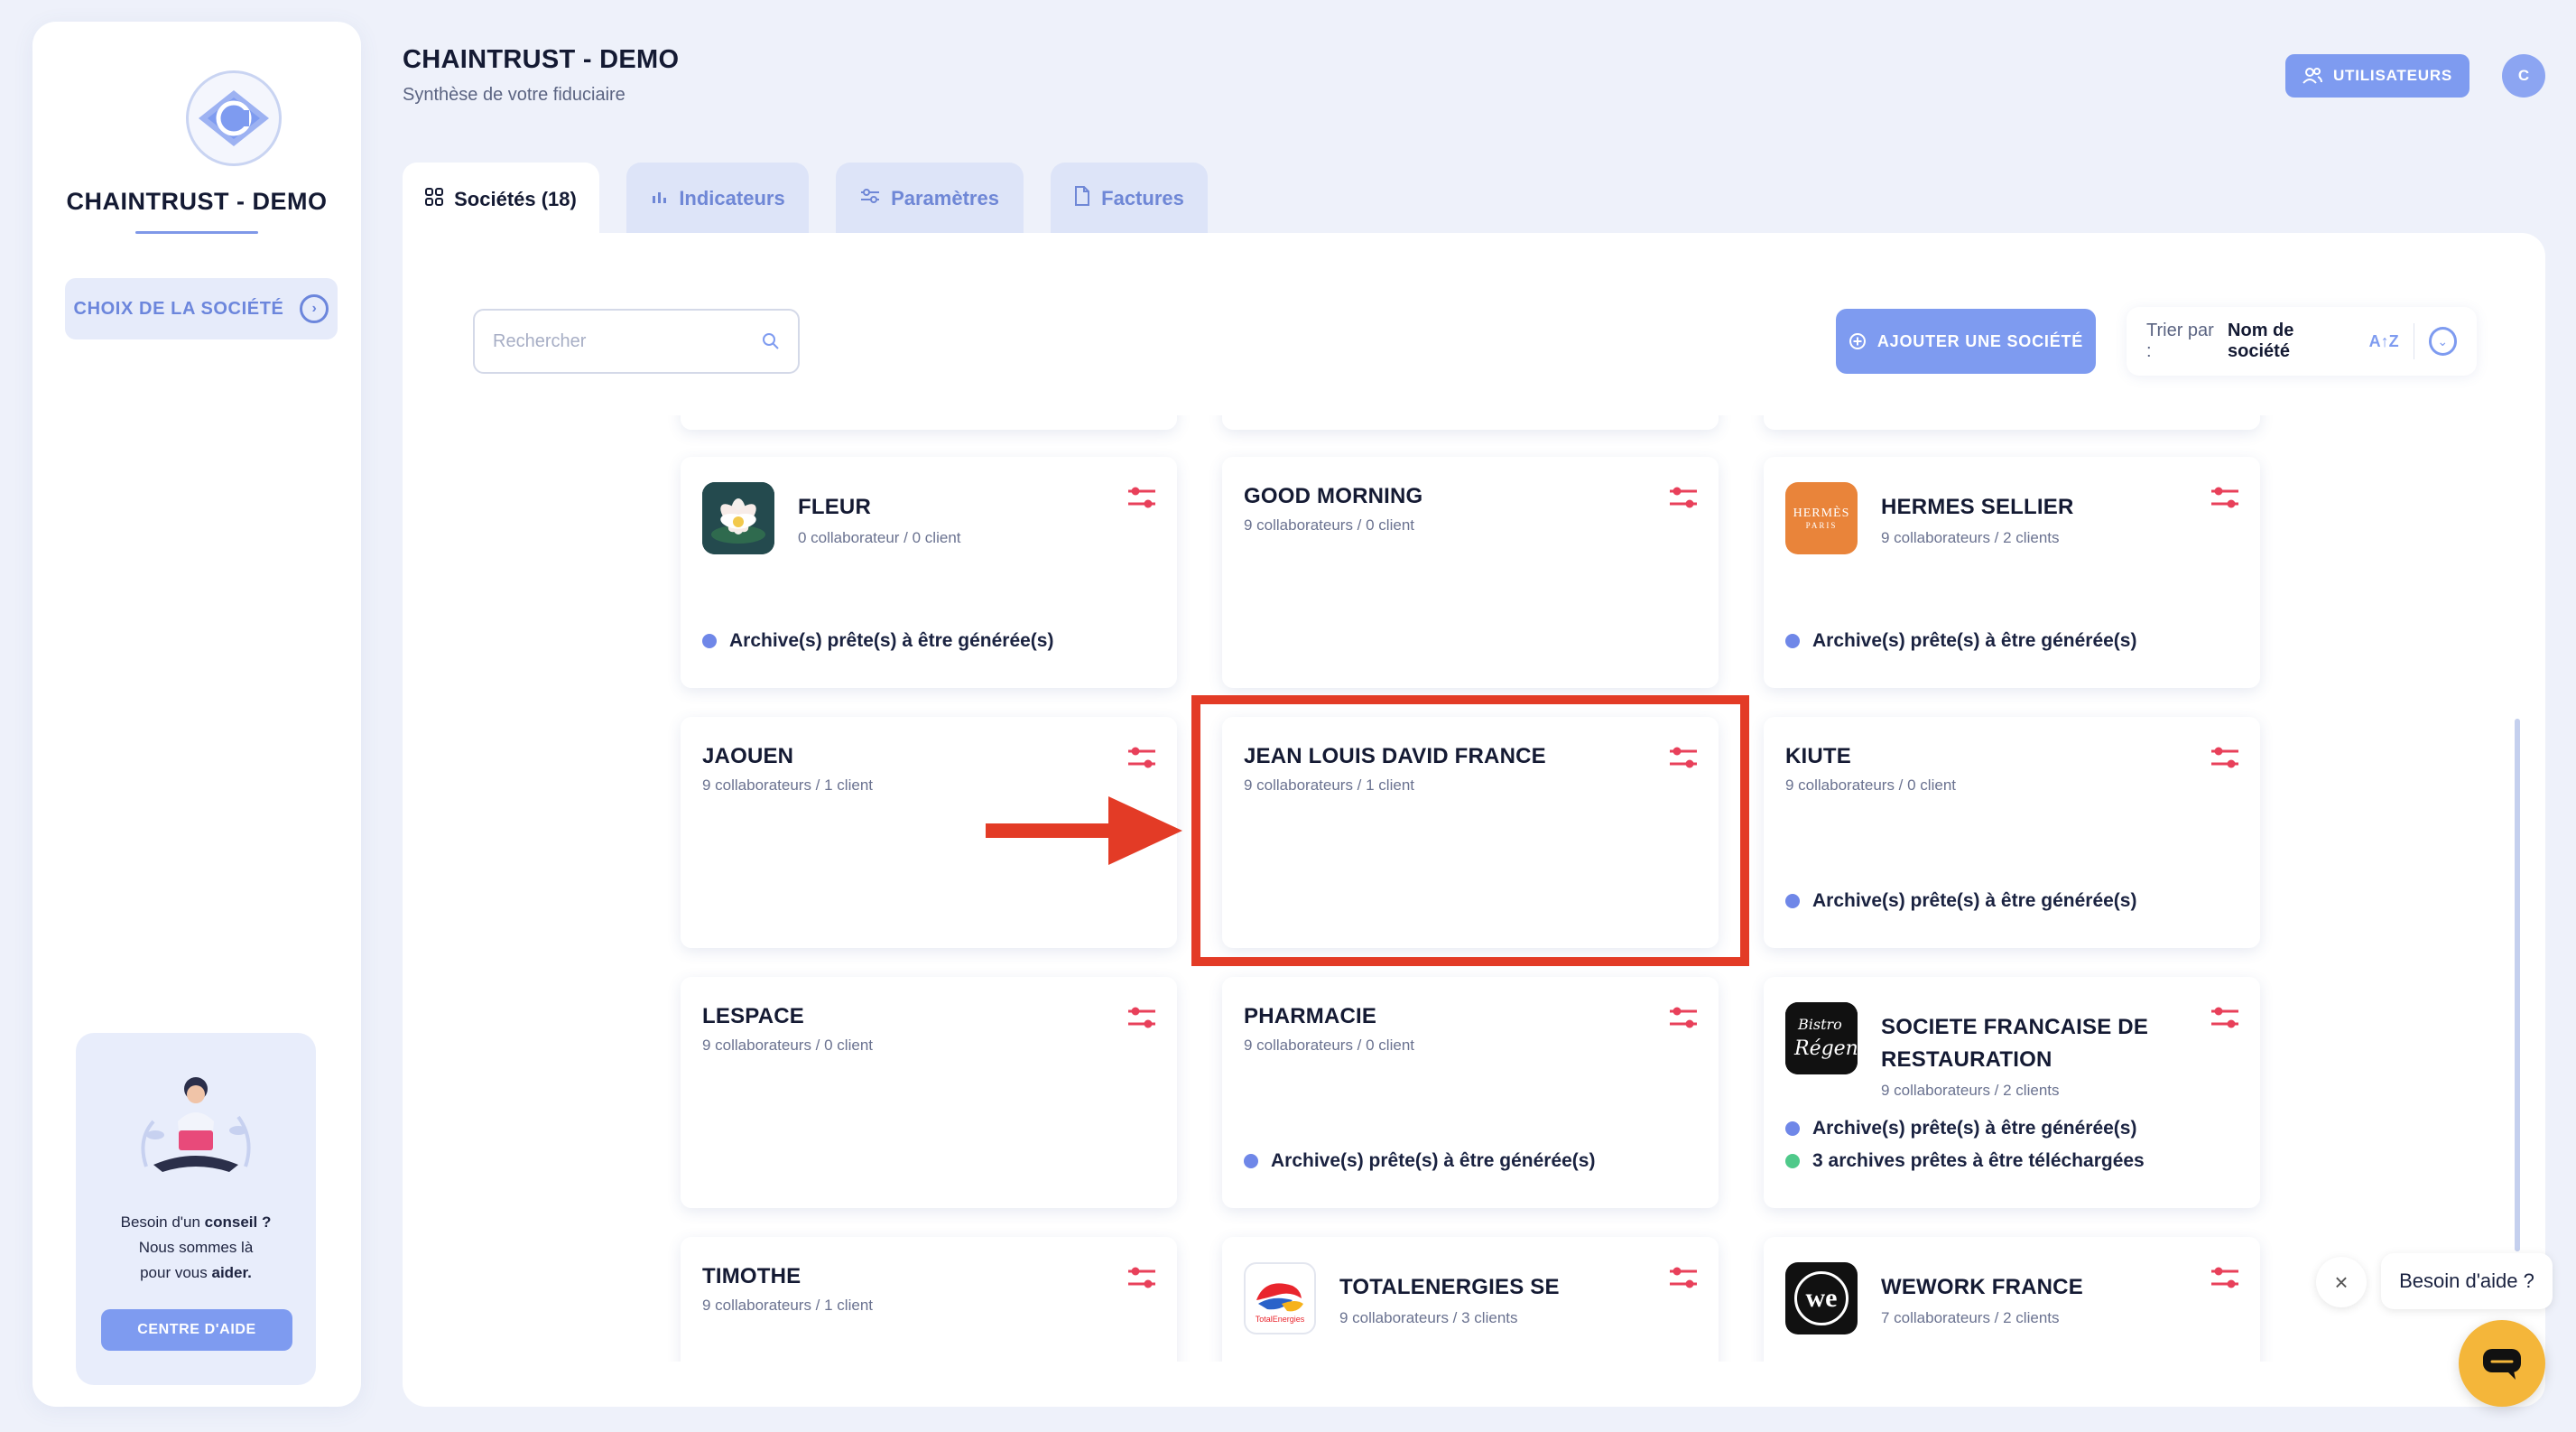 The image size is (2576, 1432). I want to click on chevron-down-icon: ⌄, so click(2442, 341).